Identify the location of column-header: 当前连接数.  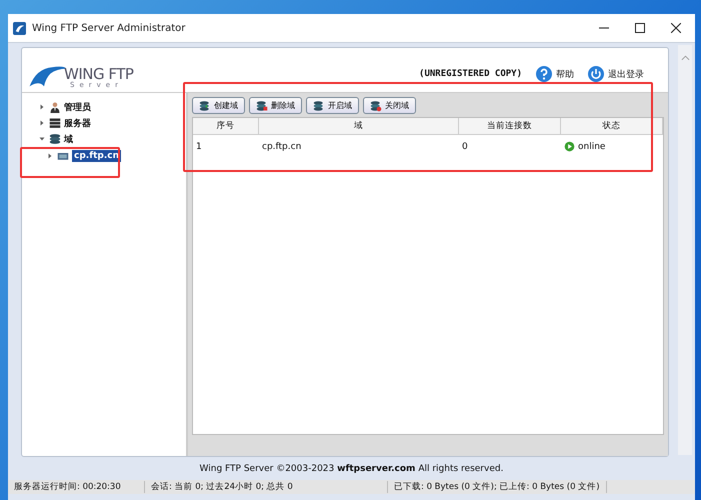
(510, 126).